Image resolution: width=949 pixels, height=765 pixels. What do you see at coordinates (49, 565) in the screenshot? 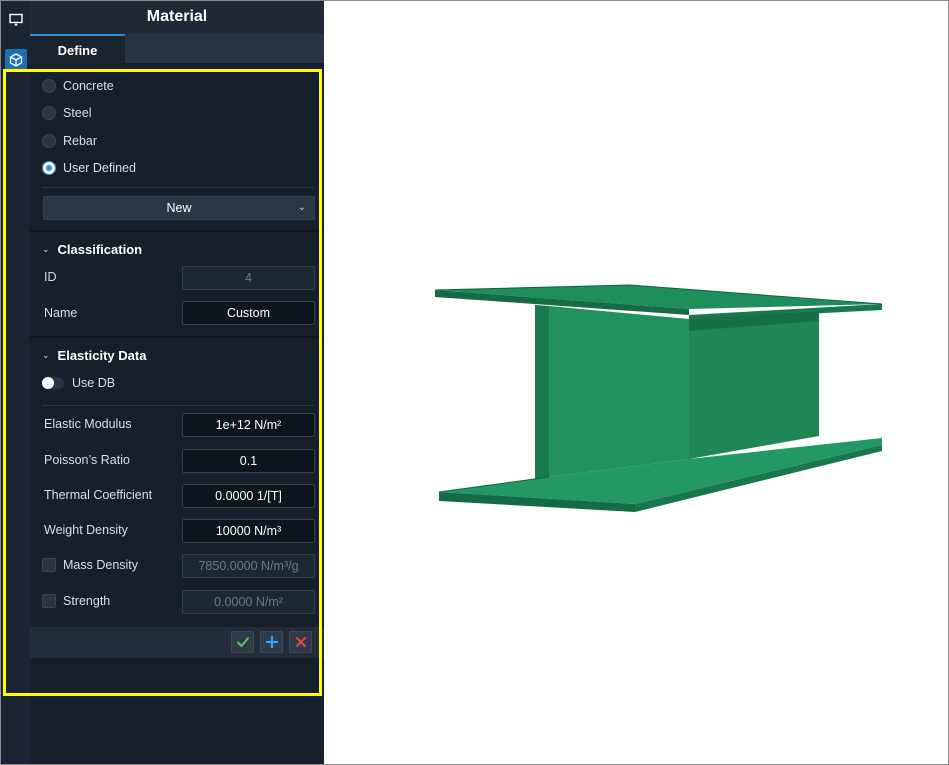
I see `mass-density-checkbox` at bounding box center [49, 565].